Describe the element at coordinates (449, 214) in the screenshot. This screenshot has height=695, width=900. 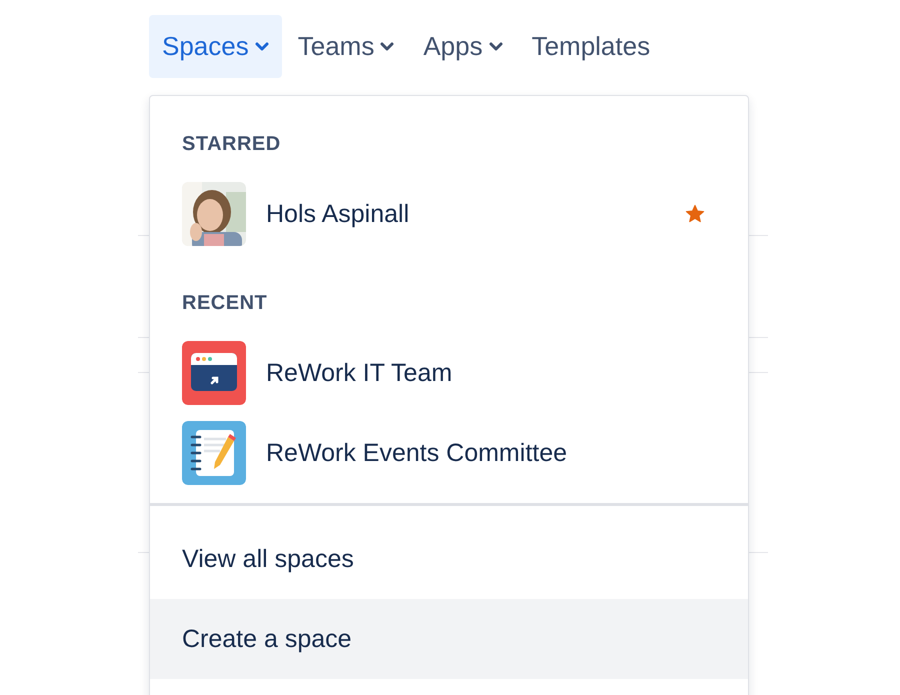
I see `space-item: Hols Aspinall` at that location.